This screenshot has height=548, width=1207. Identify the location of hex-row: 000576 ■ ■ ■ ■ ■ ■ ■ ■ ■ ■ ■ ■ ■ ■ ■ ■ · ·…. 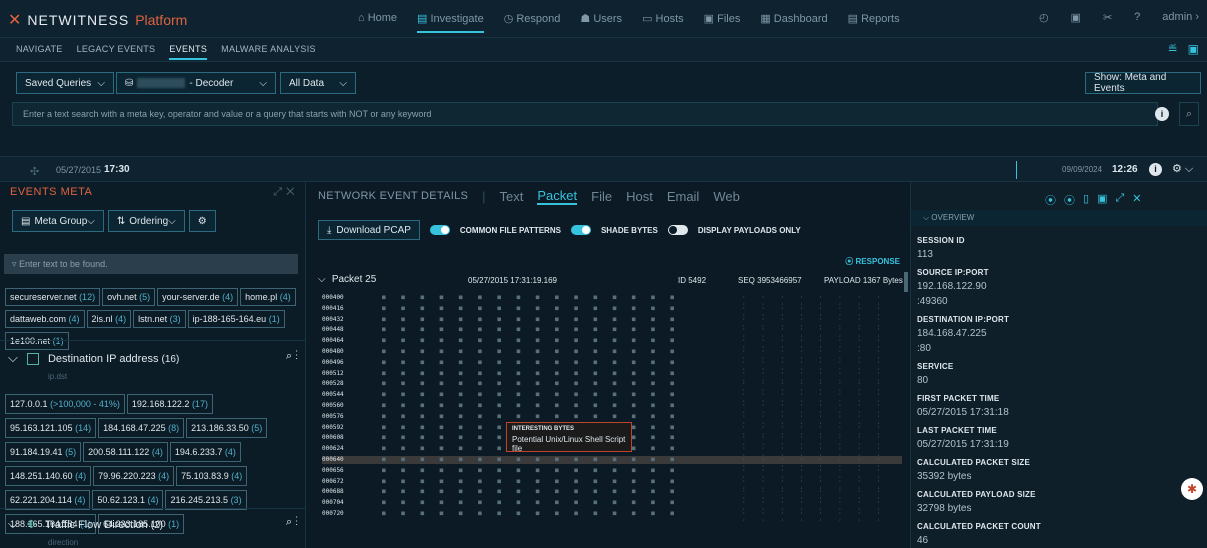
(612, 420).